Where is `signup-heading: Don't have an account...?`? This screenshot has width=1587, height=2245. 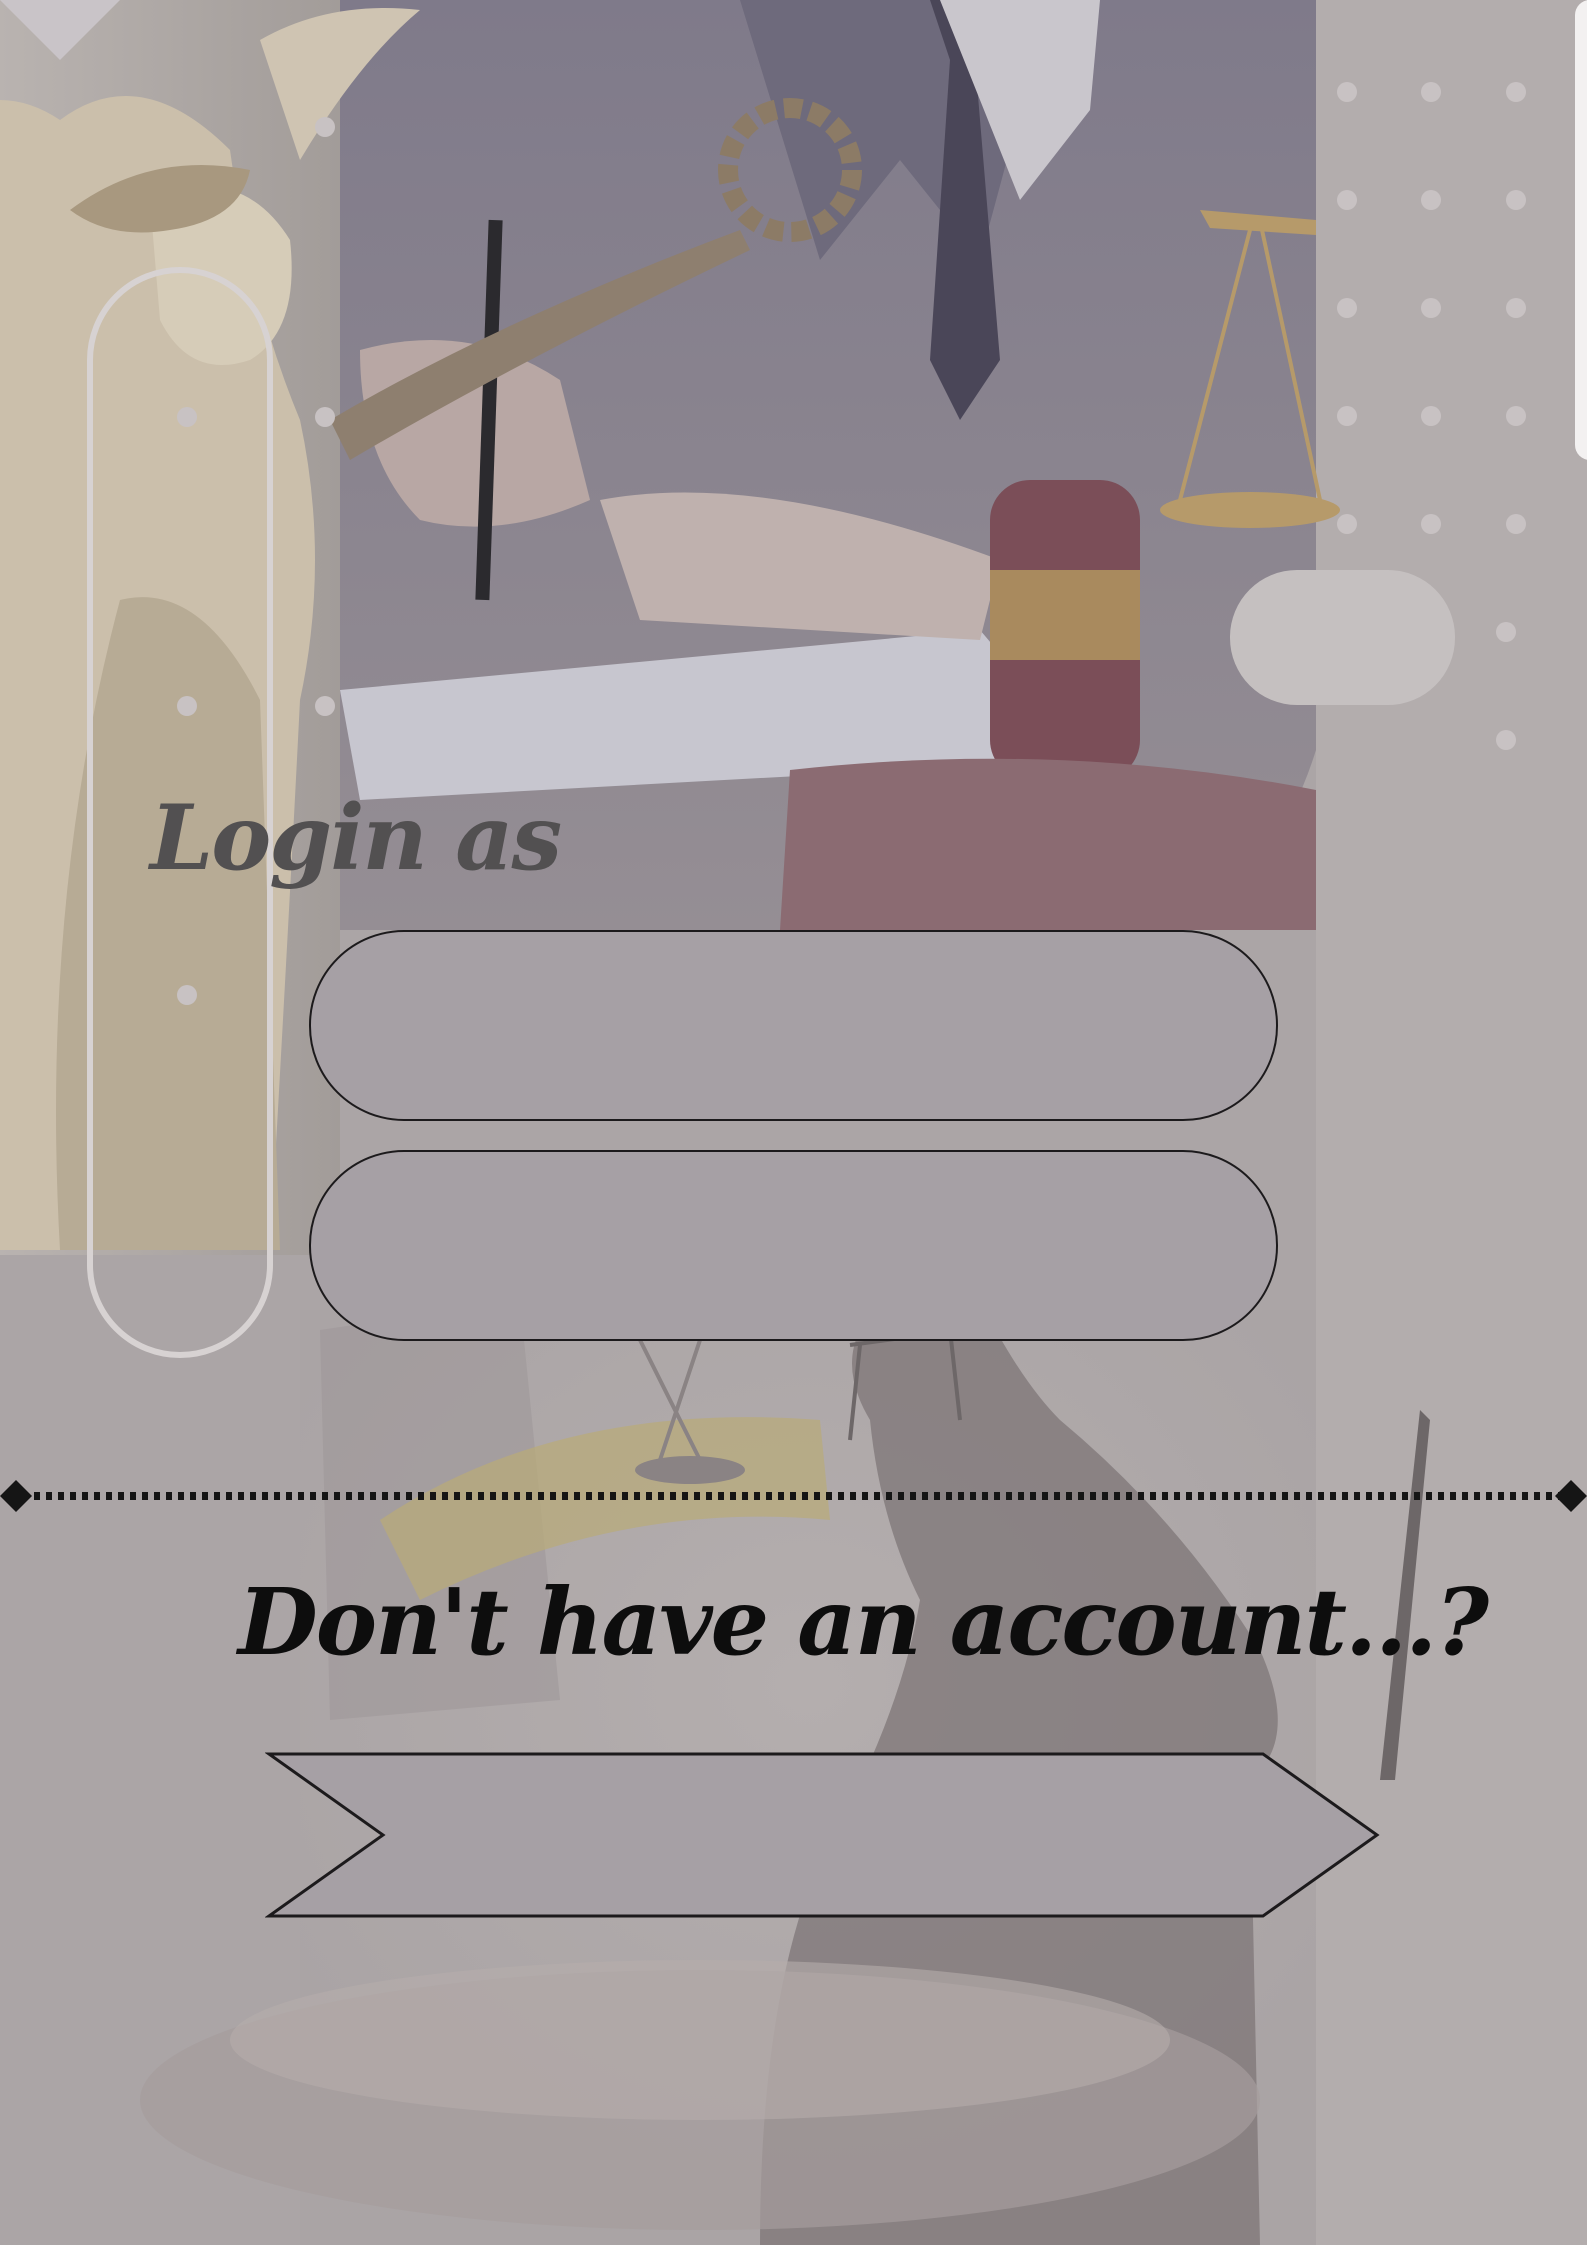 signup-heading: Don't have an account...? is located at coordinates (863, 1622).